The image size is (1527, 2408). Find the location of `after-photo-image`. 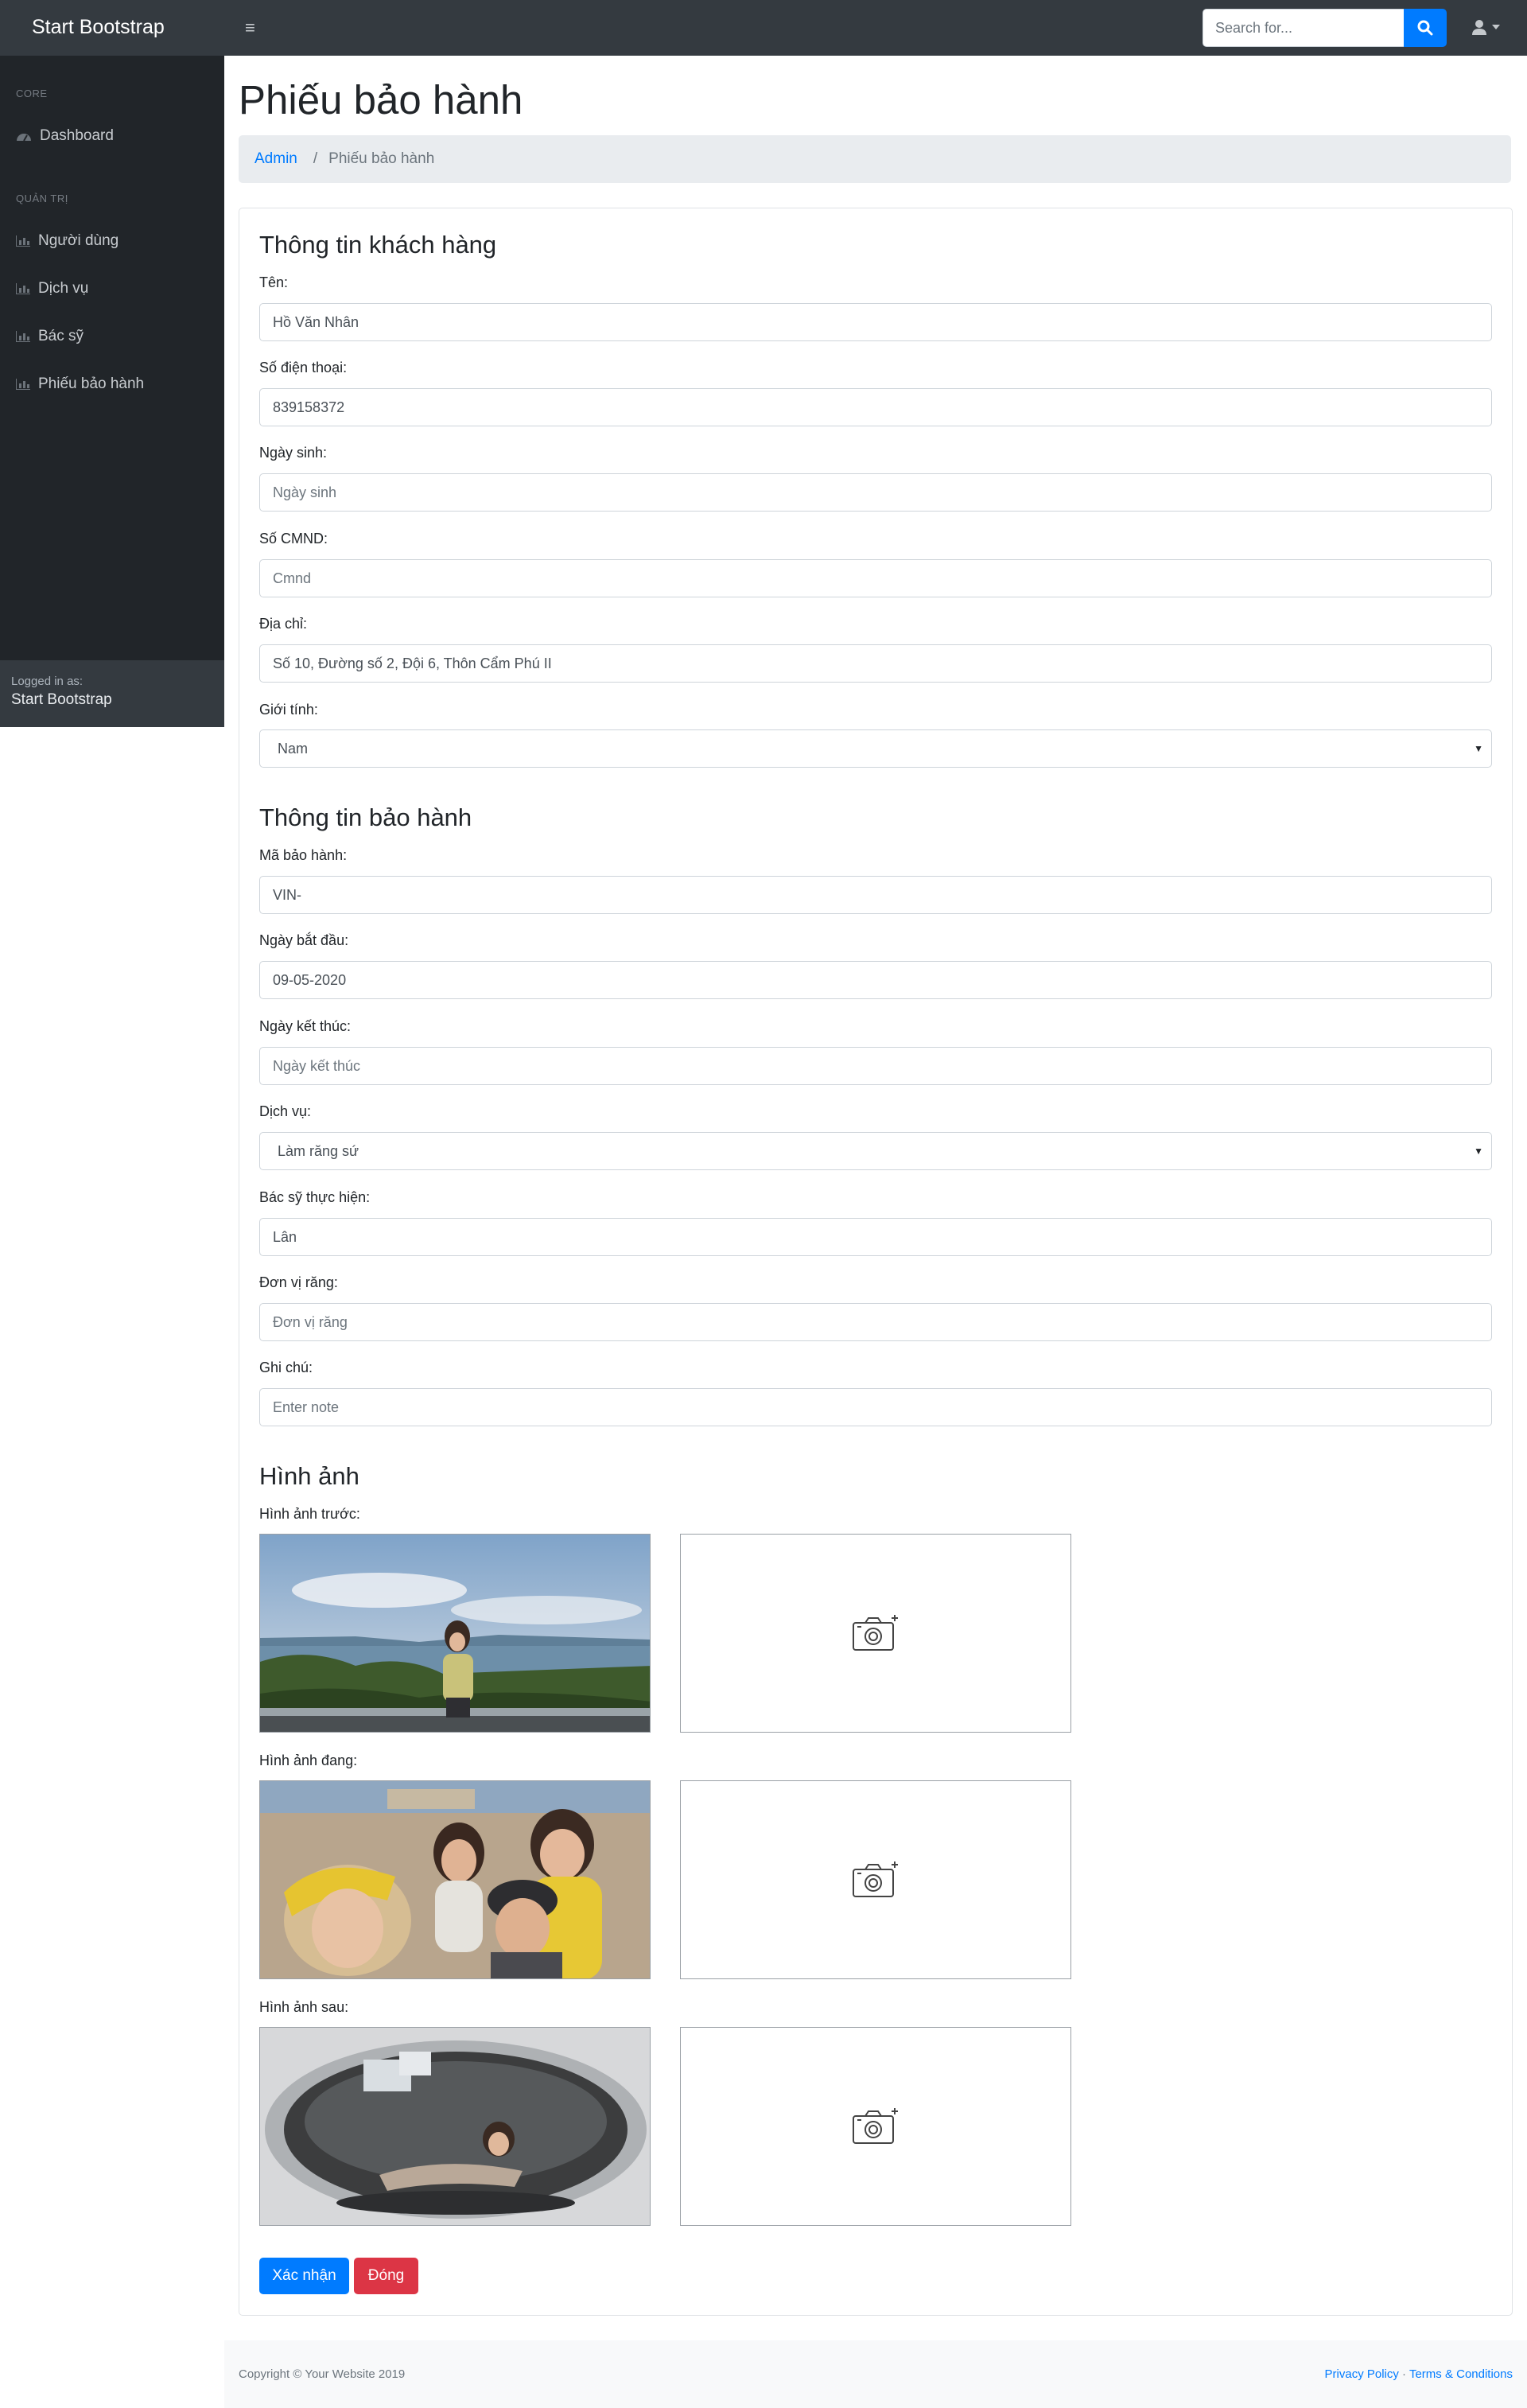

after-photo-image is located at coordinates (455, 2126).